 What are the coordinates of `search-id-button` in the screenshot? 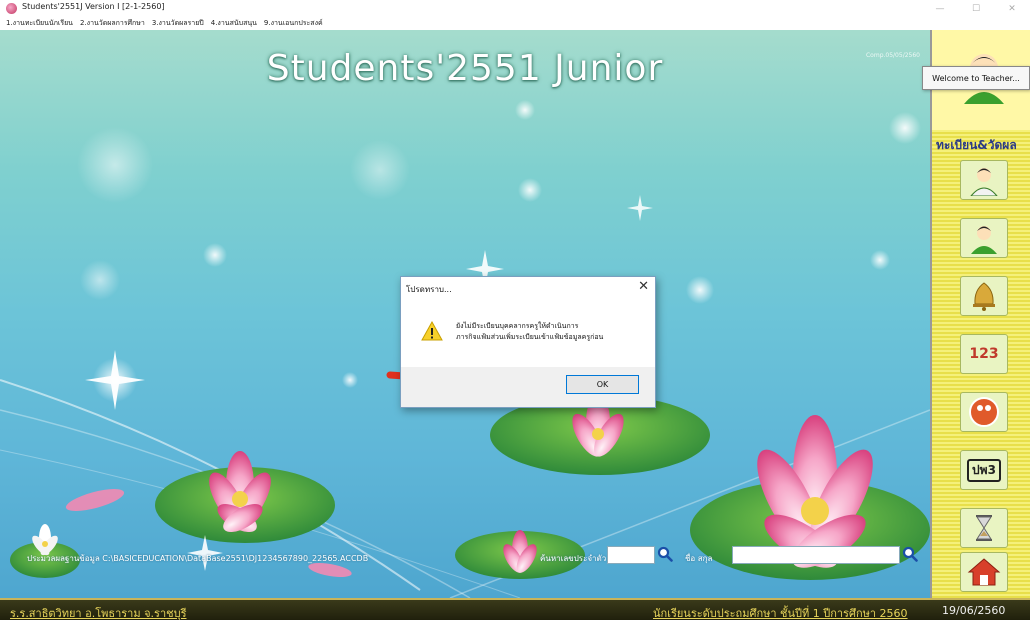 It's located at (667, 555).